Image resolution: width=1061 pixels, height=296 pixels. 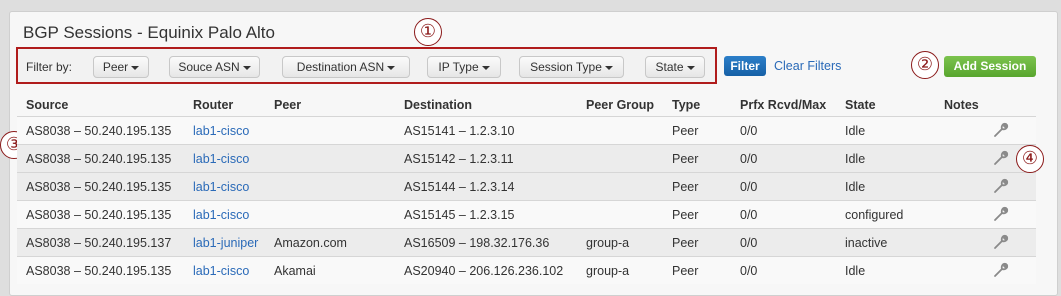 What do you see at coordinates (459, 187) in the screenshot?
I see `cell-destination: AS15144 – 1.2.3.14` at bounding box center [459, 187].